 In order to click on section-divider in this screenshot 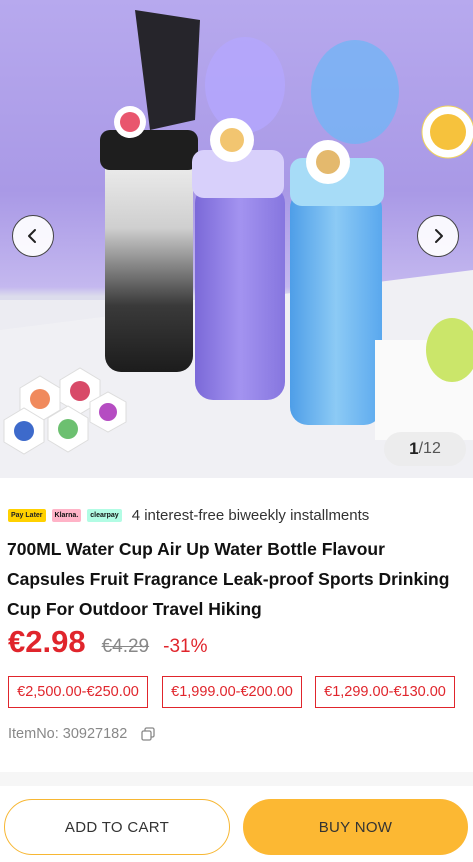, I will do `click(236, 779)`.